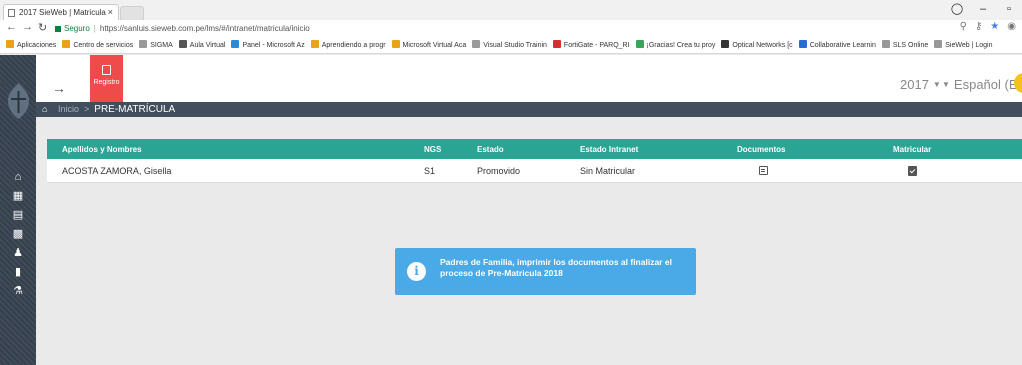  Describe the element at coordinates (430, 170) in the screenshot. I see `student-ngs: S1` at that location.